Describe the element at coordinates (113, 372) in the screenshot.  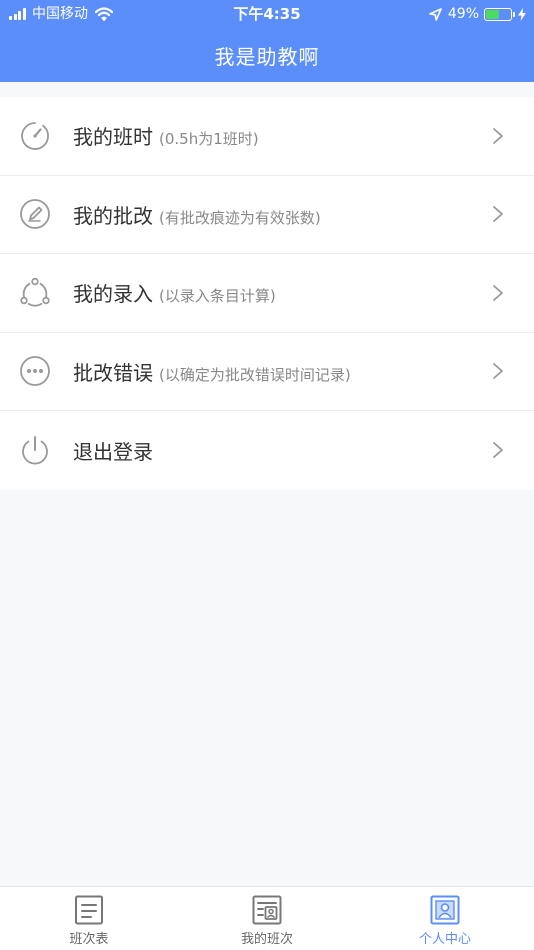
I see `menu-item-title: 批改错误` at that location.